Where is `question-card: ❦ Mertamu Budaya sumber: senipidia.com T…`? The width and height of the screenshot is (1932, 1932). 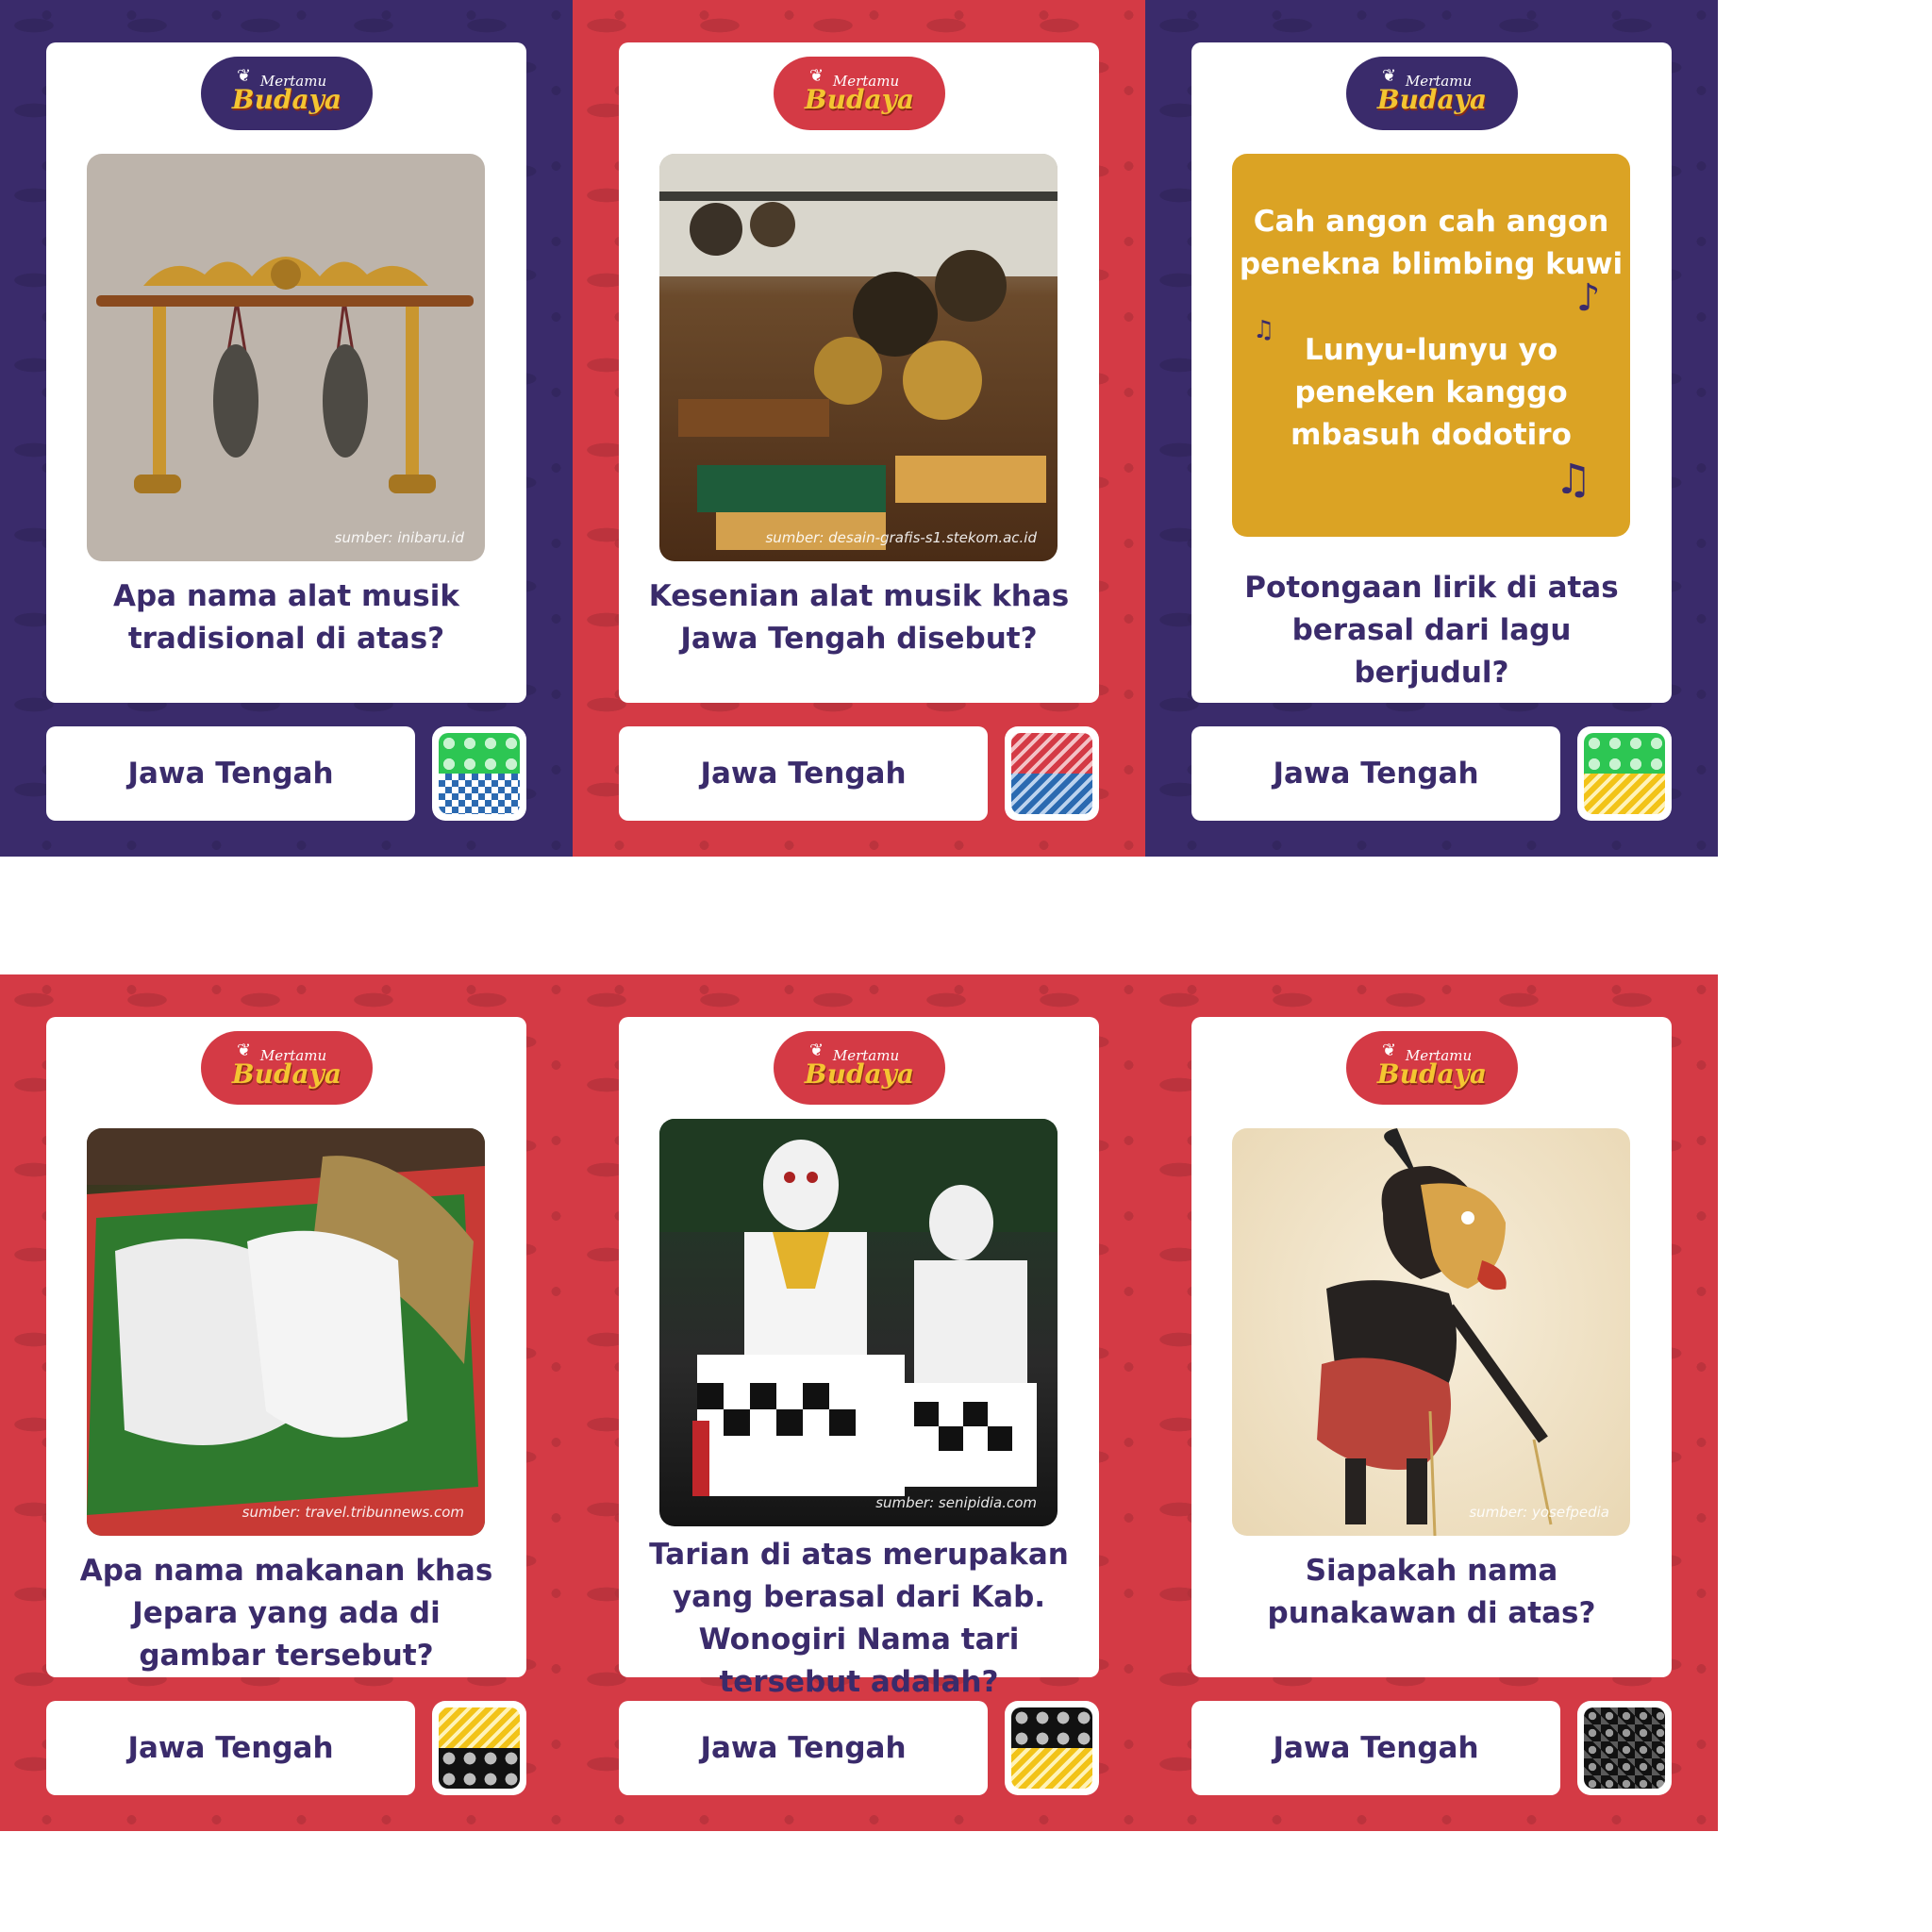 question-card: ❦ Mertamu Budaya sumber: senipidia.com T… is located at coordinates (859, 1358).